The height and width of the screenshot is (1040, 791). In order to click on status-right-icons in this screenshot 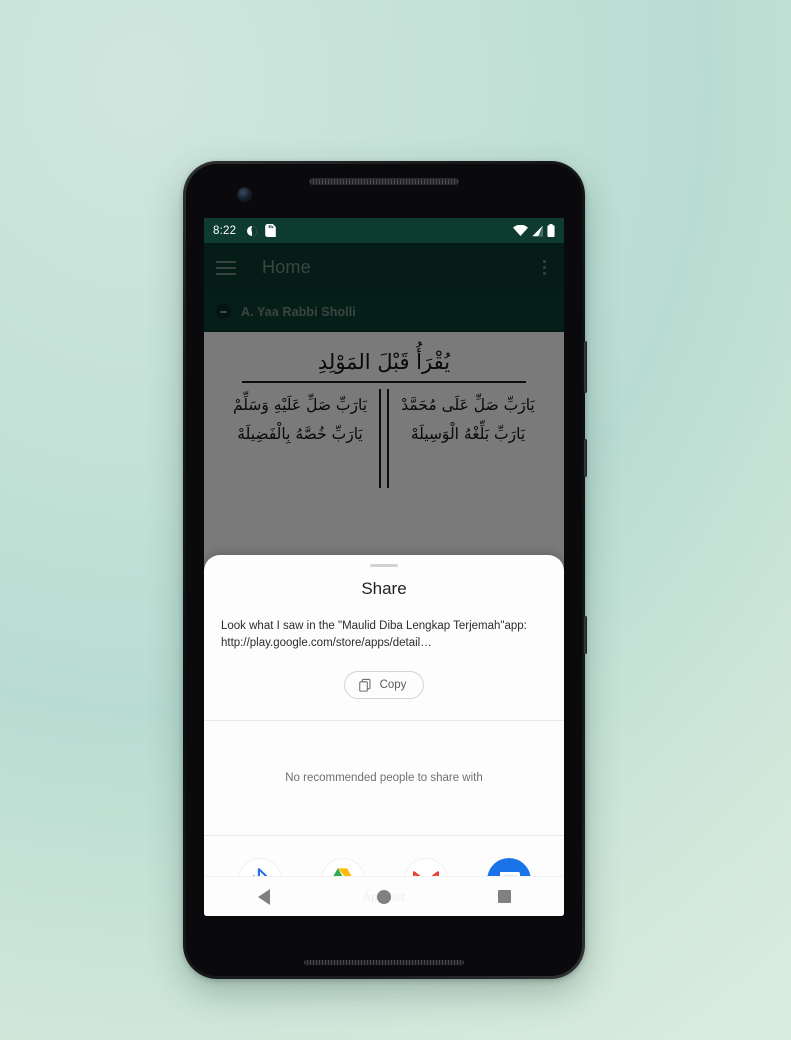, I will do `click(534, 230)`.